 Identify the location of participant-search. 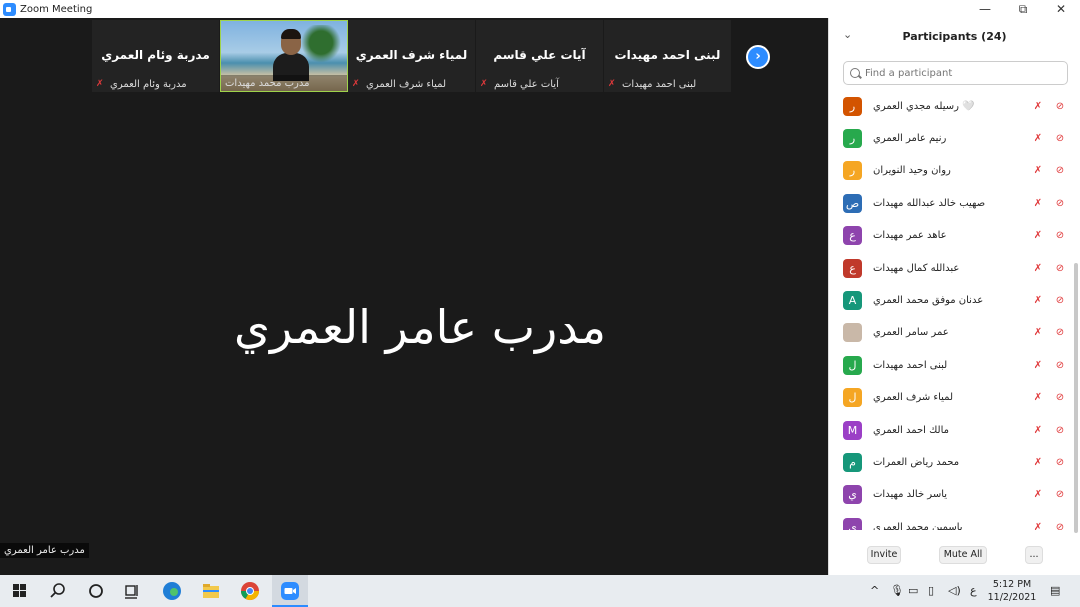
(955, 73).